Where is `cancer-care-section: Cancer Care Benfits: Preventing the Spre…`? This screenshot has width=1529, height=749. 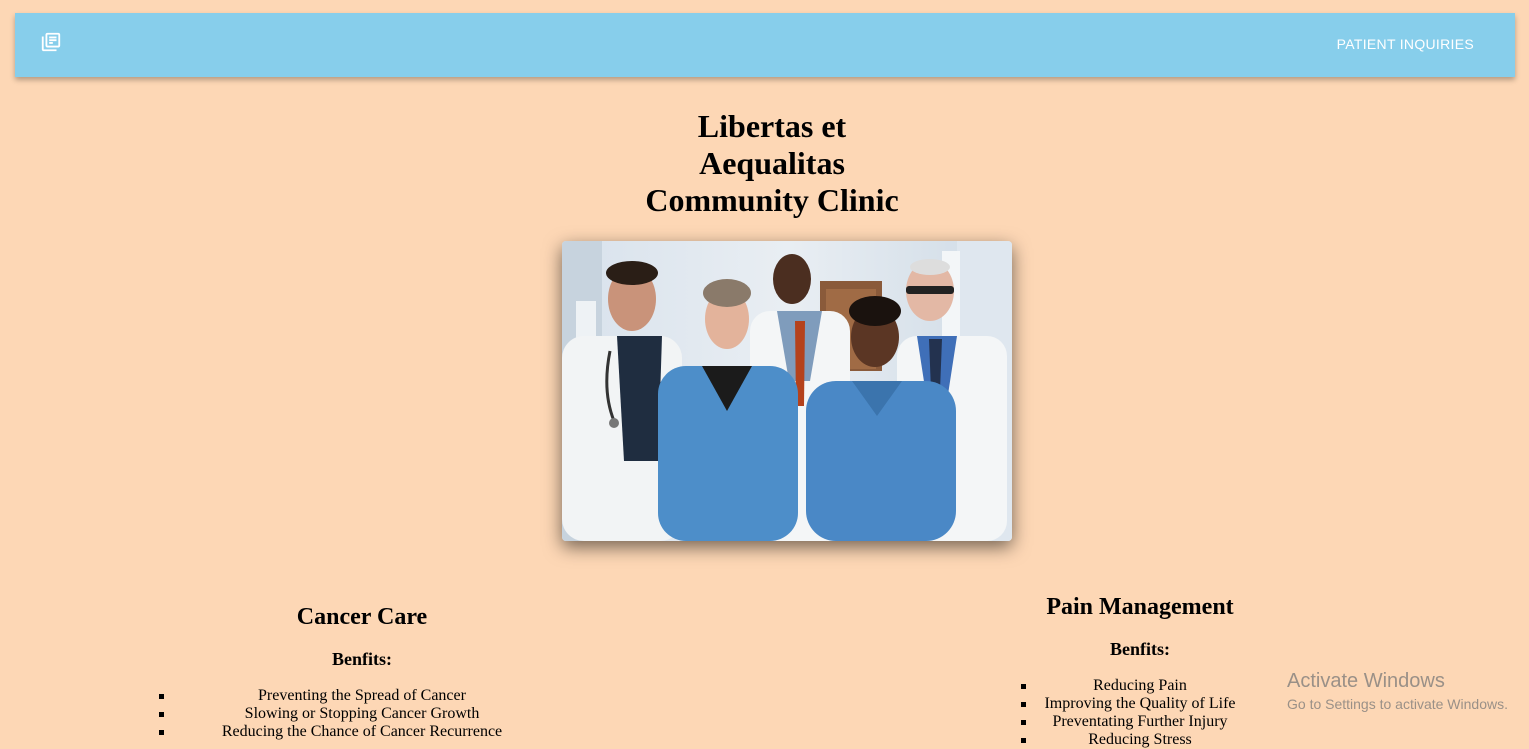 cancer-care-section: Cancer Care Benfits: Preventing the Spre… is located at coordinates (362, 672).